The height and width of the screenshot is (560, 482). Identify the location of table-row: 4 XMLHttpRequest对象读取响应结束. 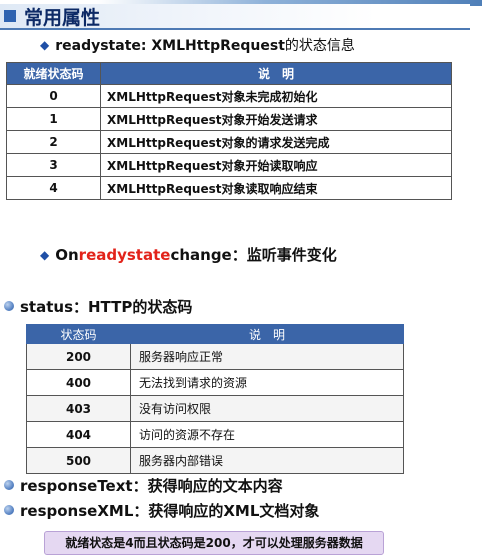
(229, 188).